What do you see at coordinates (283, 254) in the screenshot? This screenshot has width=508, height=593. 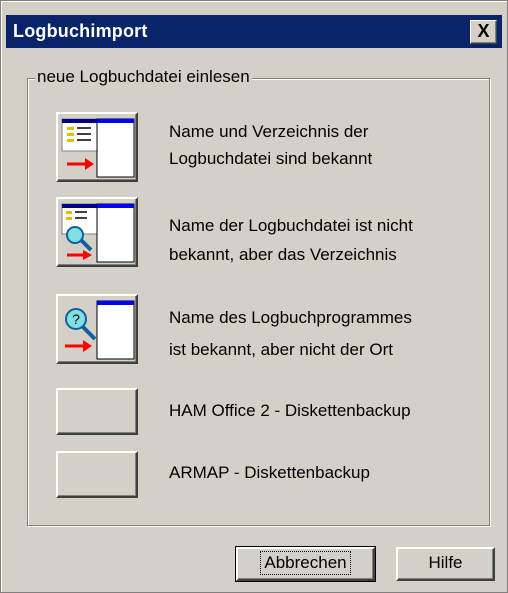 I see `option-2-line-2: bekannt, aber das Verzeichnis` at bounding box center [283, 254].